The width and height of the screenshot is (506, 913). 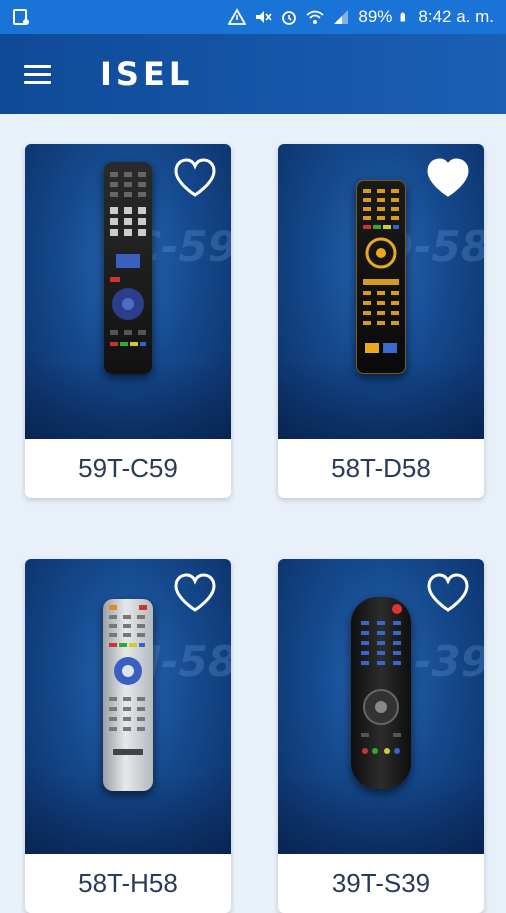 What do you see at coordinates (21, 17) in the screenshot?
I see `storage-icon` at bounding box center [21, 17].